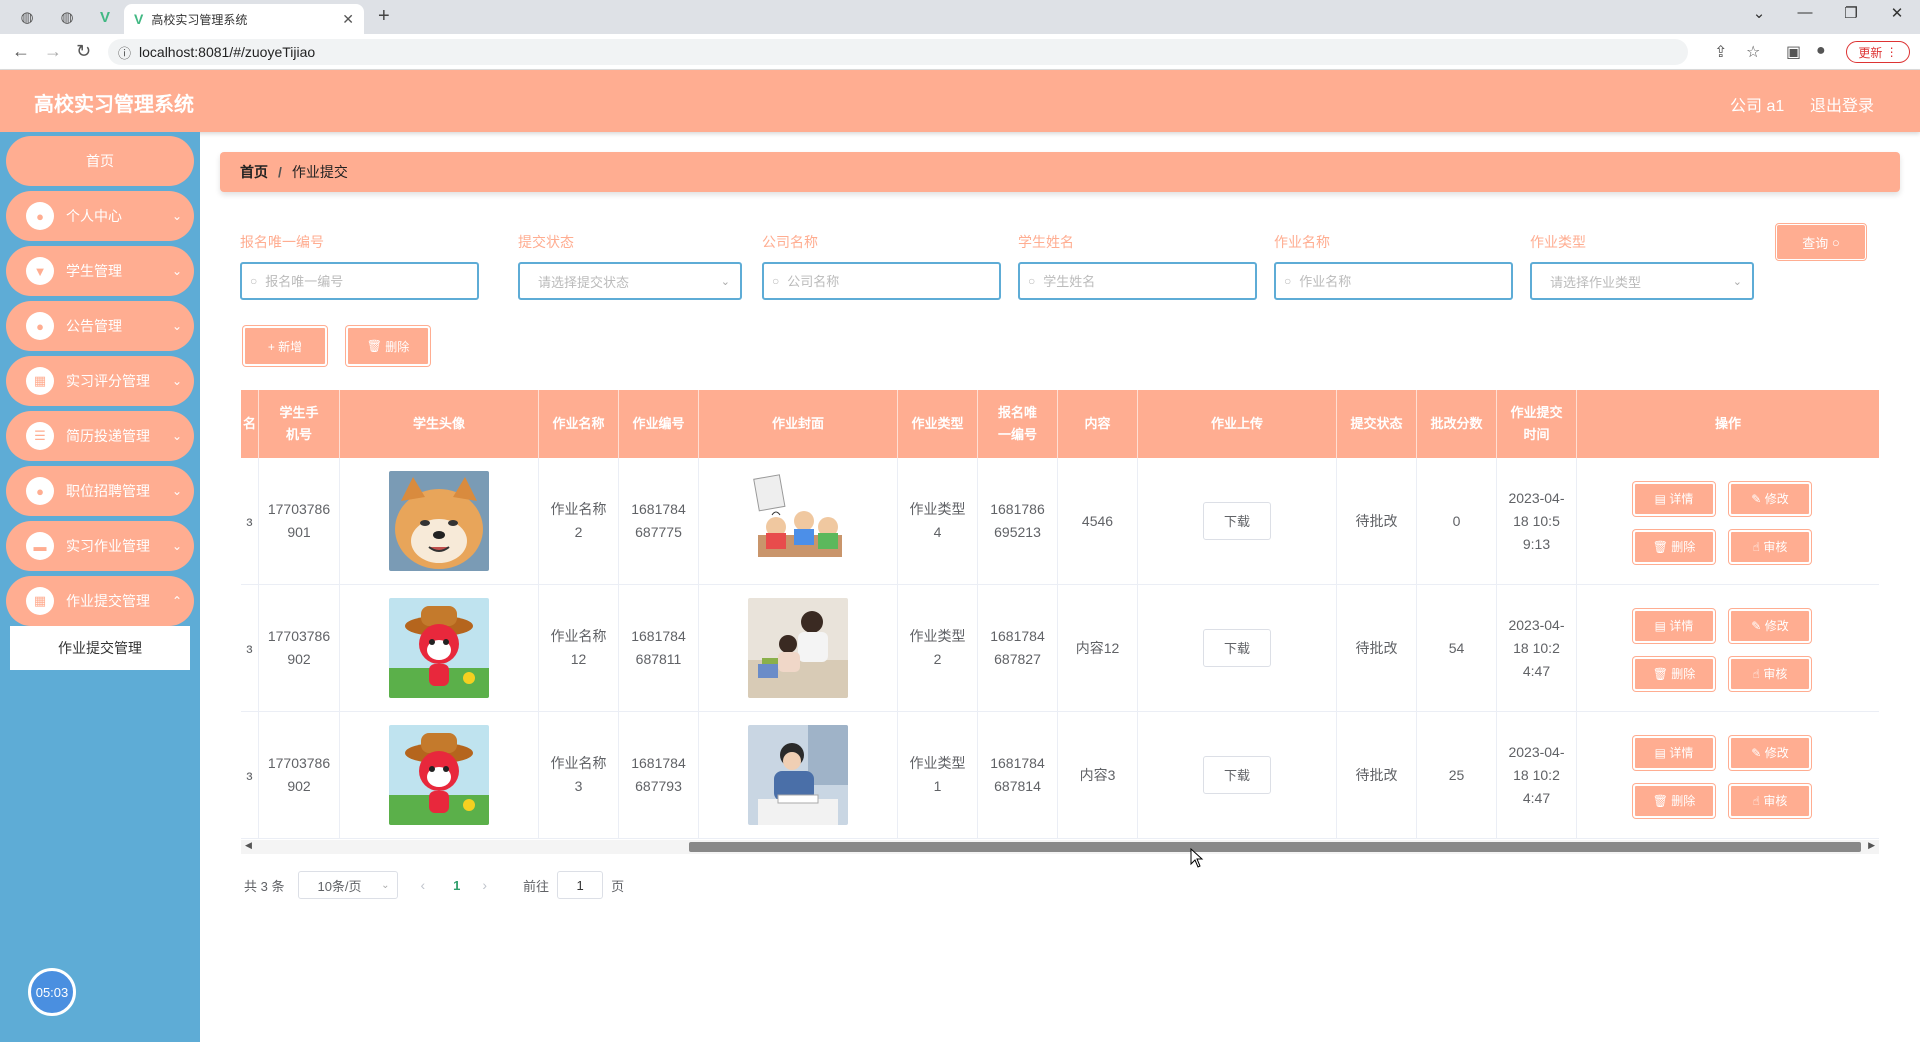 This screenshot has height=1042, width=1920. What do you see at coordinates (1759, 13) in the screenshot?
I see `chevron-down-icon: ⌄` at bounding box center [1759, 13].